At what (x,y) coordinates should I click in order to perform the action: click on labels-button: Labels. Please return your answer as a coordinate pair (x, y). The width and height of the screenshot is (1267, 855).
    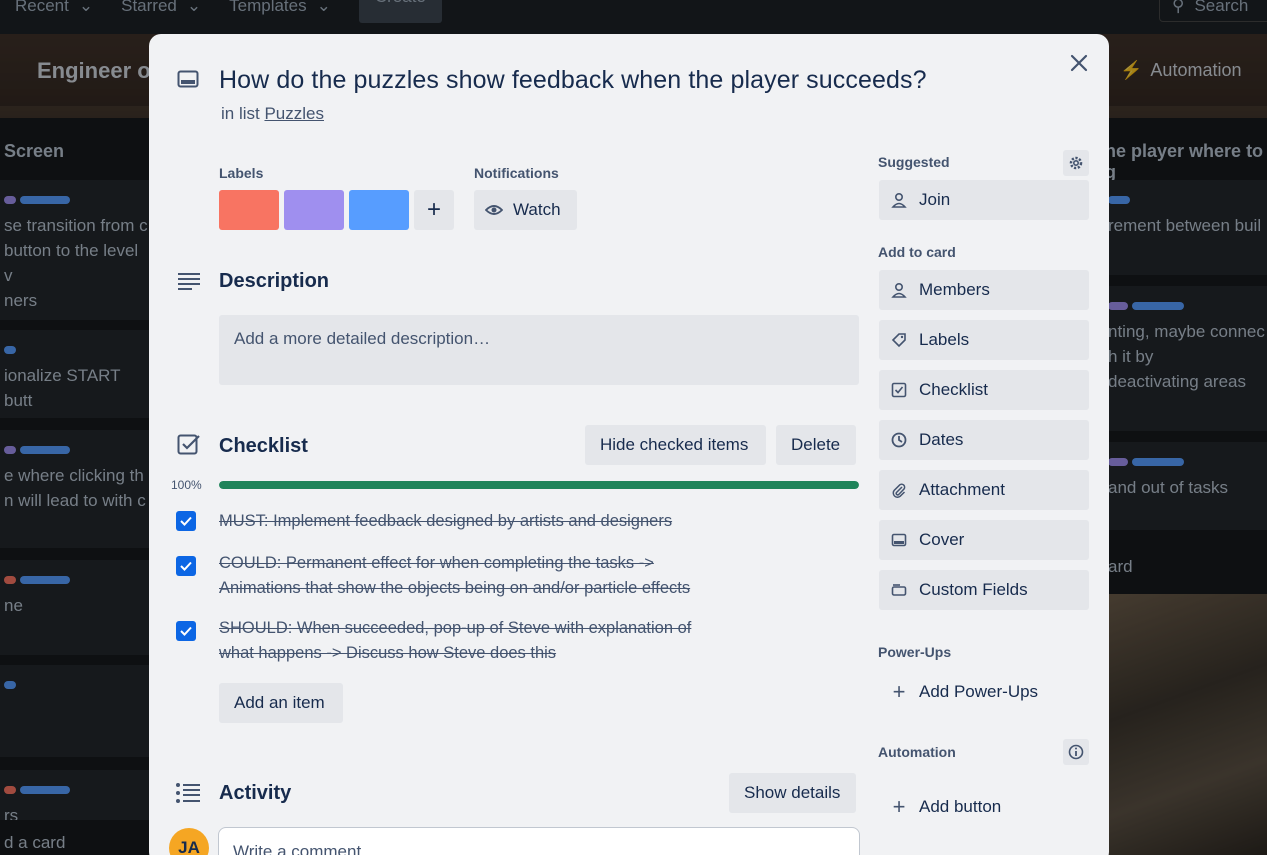
    Looking at the image, I should click on (984, 340).